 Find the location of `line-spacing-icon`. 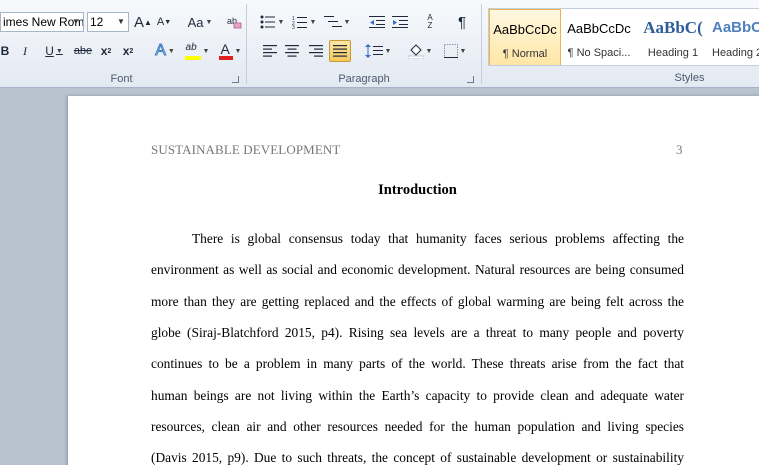

line-spacing-icon is located at coordinates (373, 51).